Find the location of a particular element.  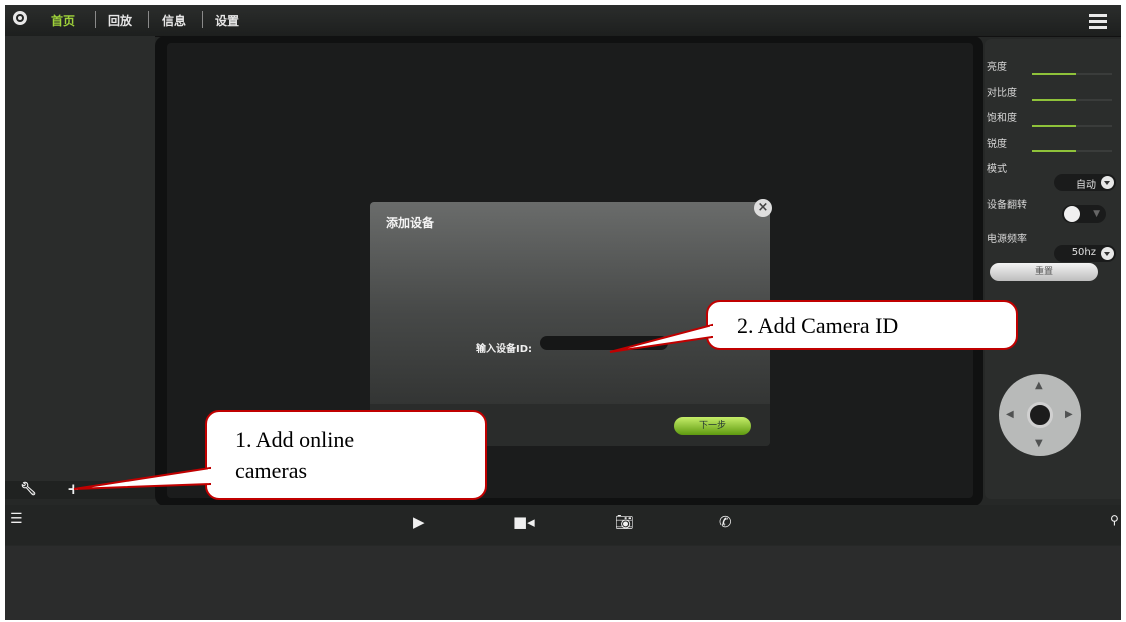

device-id-label: 输入设备ID: is located at coordinates (504, 349).